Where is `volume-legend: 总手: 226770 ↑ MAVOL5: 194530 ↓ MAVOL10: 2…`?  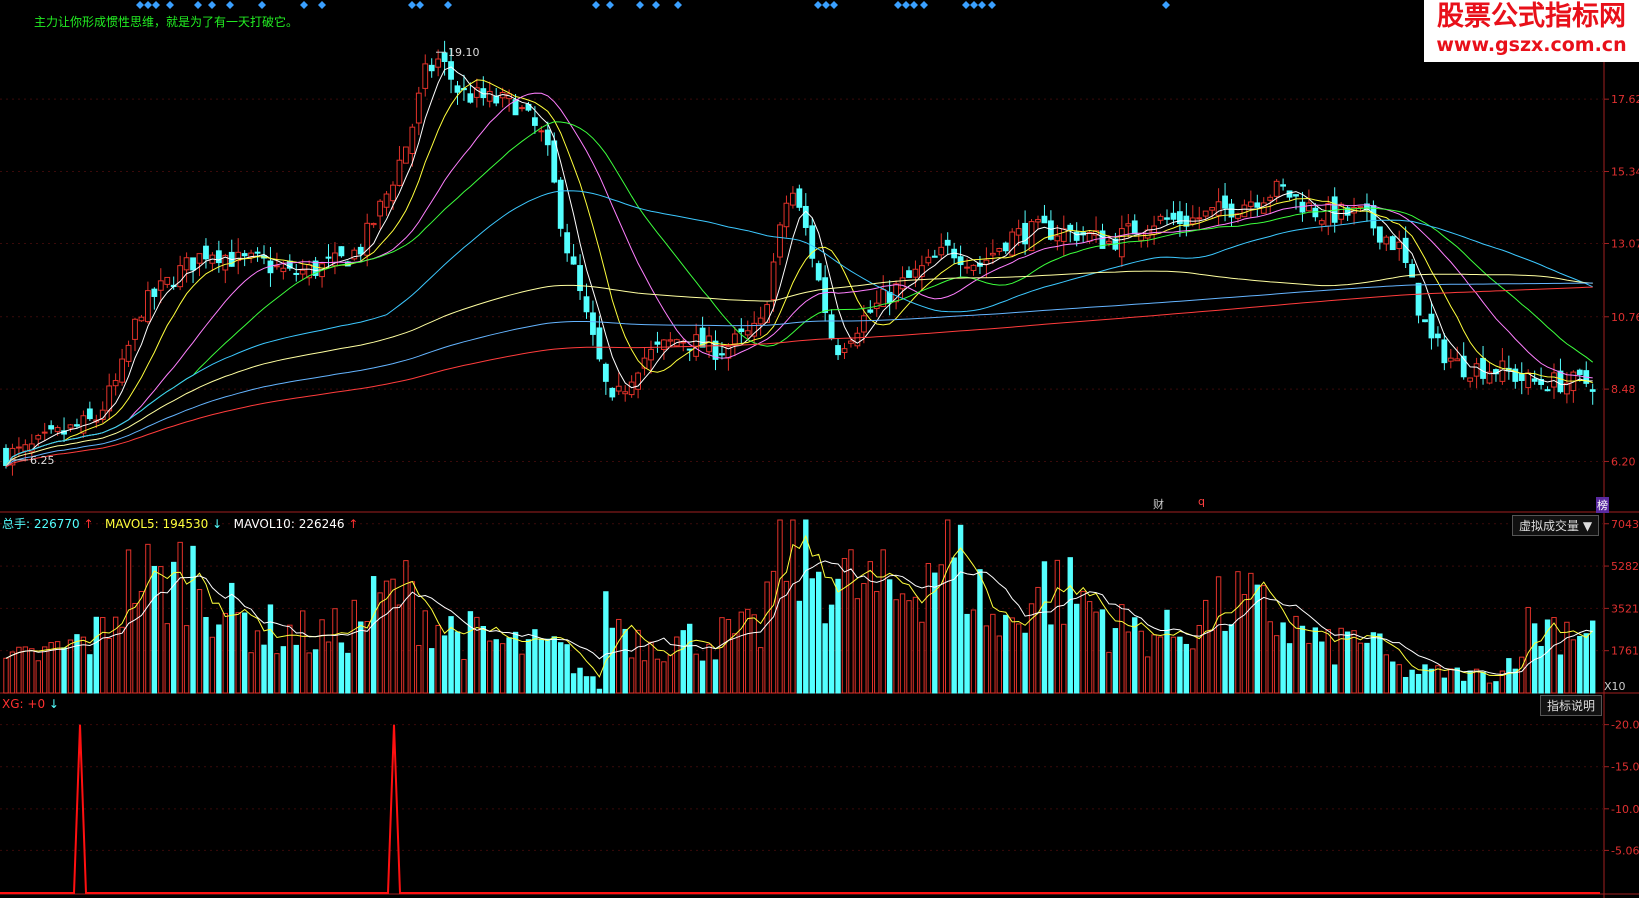 volume-legend: 总手: 226770 ↑ MAVOL5: 194530 ↓ MAVOL10: 2… is located at coordinates (180, 523).